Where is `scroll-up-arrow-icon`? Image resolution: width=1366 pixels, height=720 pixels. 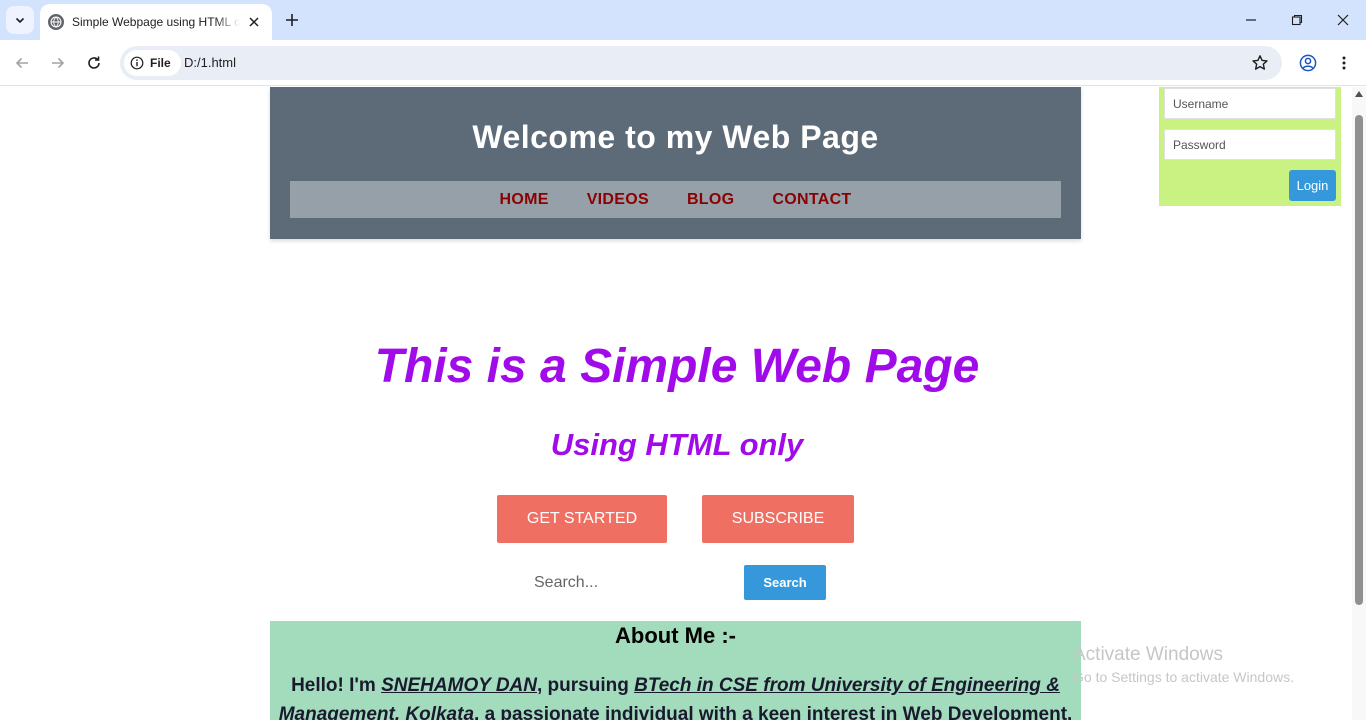
scroll-up-arrow-icon is located at coordinates (1359, 94).